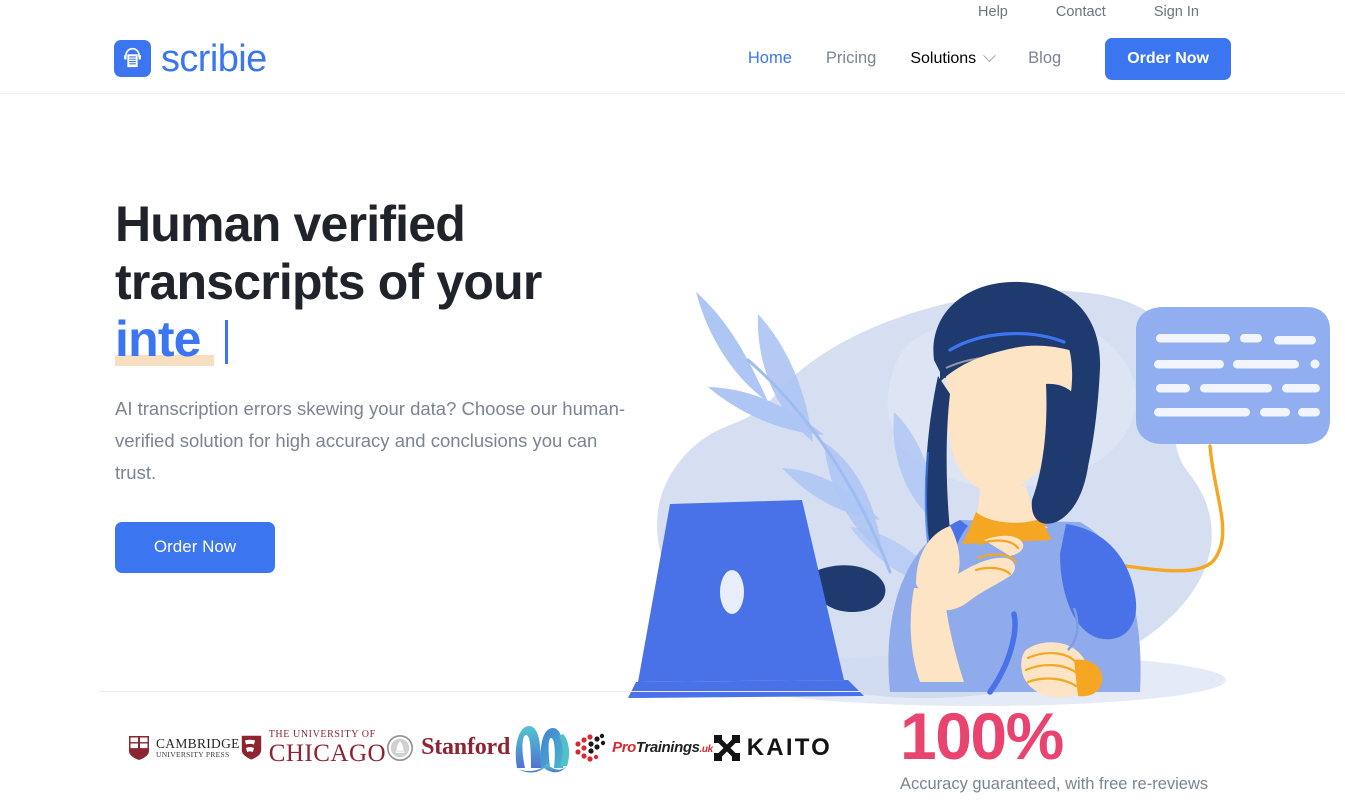  I want to click on client-logo-wave, so click(542, 748).